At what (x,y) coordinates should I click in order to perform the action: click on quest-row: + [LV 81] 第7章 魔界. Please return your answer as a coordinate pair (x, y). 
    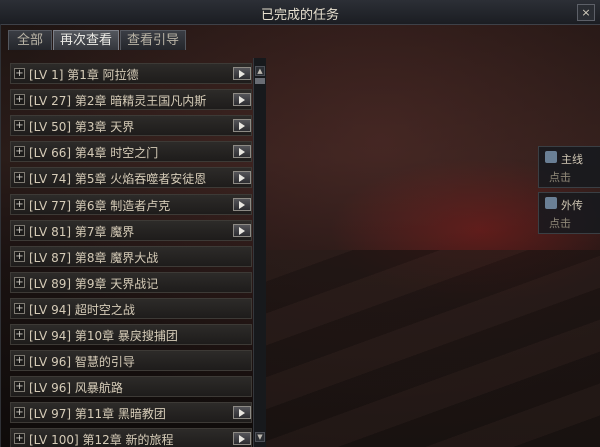
    Looking at the image, I should click on (131, 230).